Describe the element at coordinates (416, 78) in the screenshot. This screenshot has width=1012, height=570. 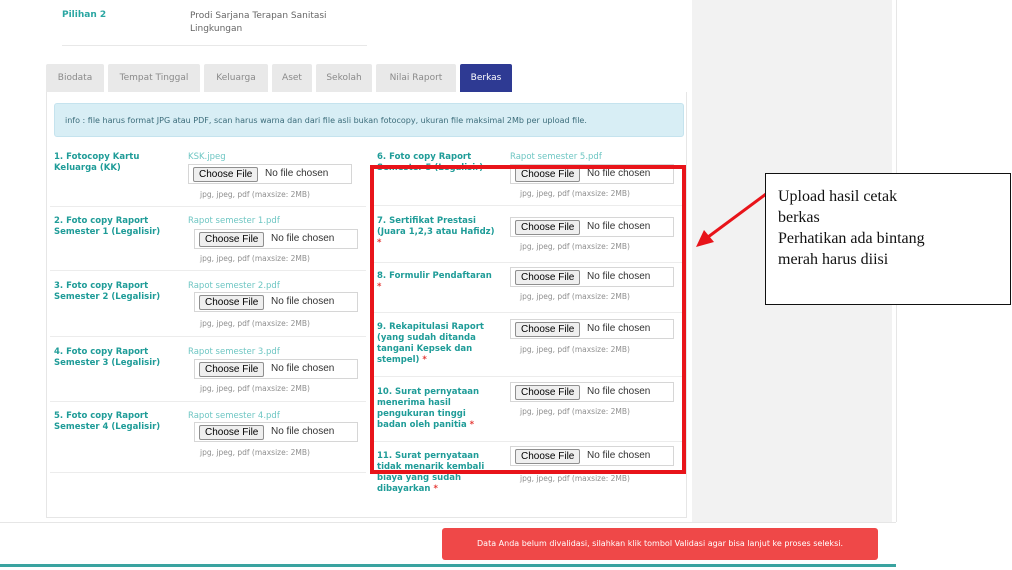
I see `tab-nilai-raport: Nilai Raport` at that location.